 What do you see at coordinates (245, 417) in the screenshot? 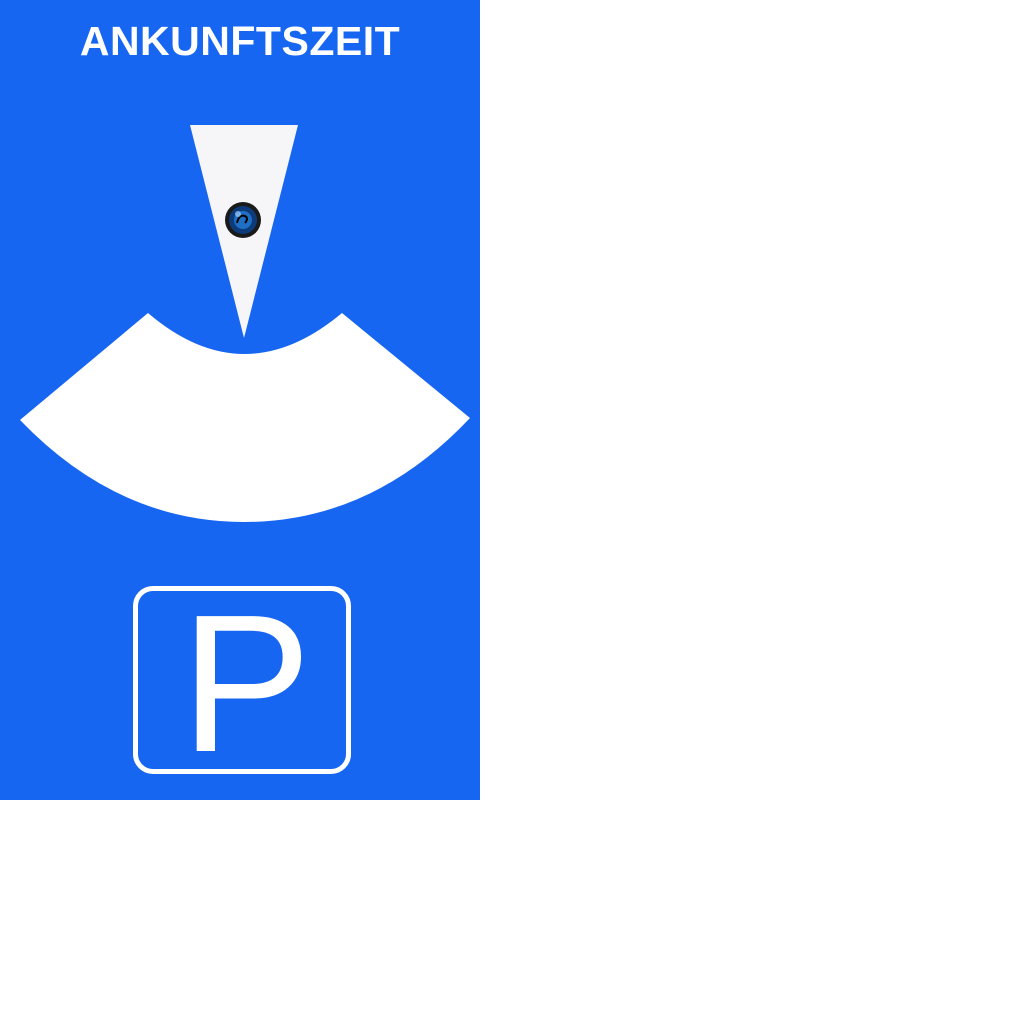
I see `dial-window-icon` at bounding box center [245, 417].